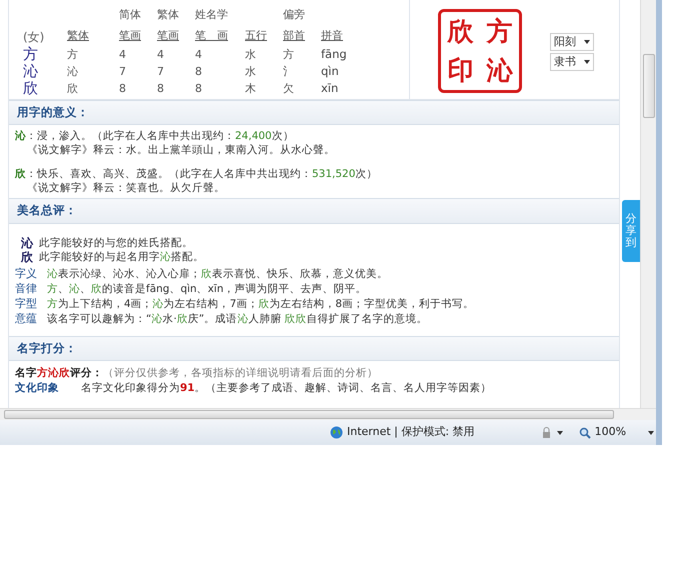 This screenshot has width=680, height=571. Describe the element at coordinates (314, 211) in the screenshot. I see `section-header: 美名总评：` at that location.